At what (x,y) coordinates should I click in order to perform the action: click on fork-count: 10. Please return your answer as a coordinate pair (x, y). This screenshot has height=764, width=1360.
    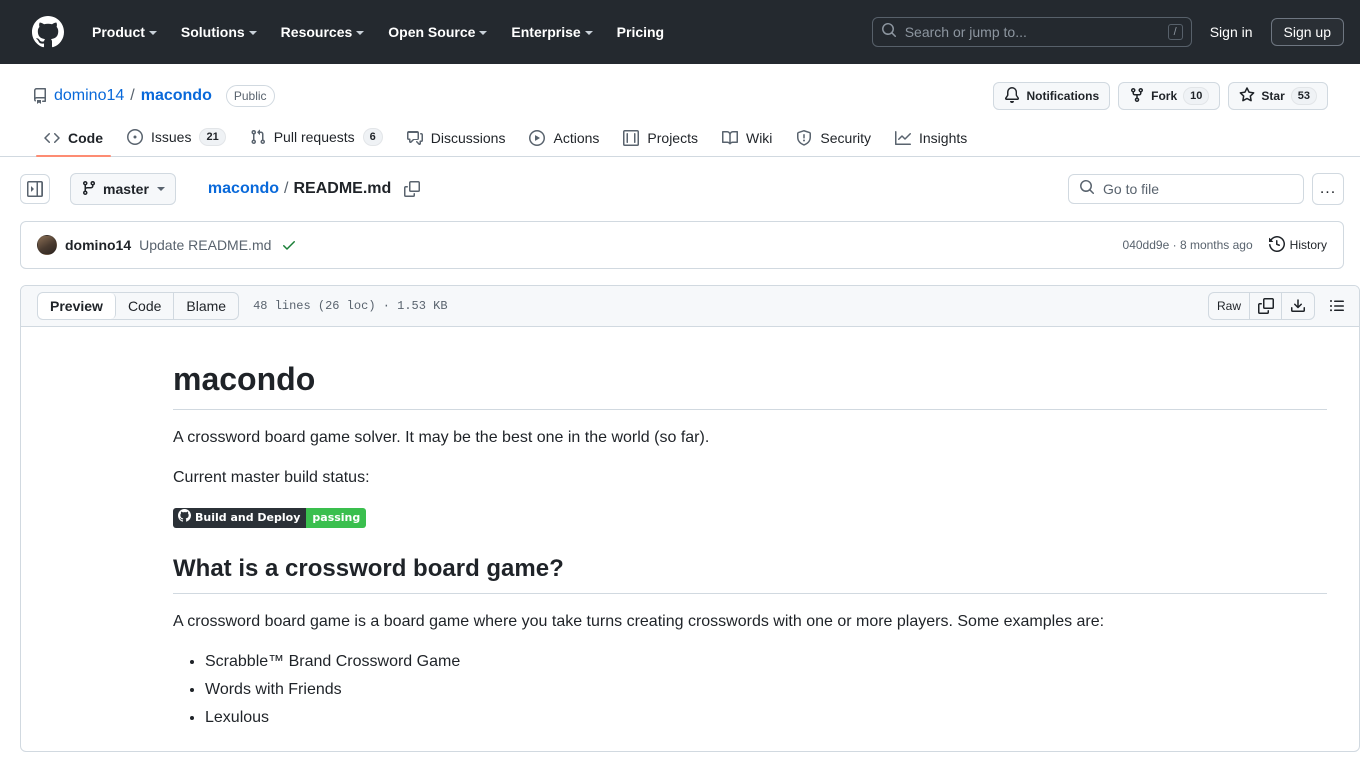
    Looking at the image, I should click on (1196, 96).